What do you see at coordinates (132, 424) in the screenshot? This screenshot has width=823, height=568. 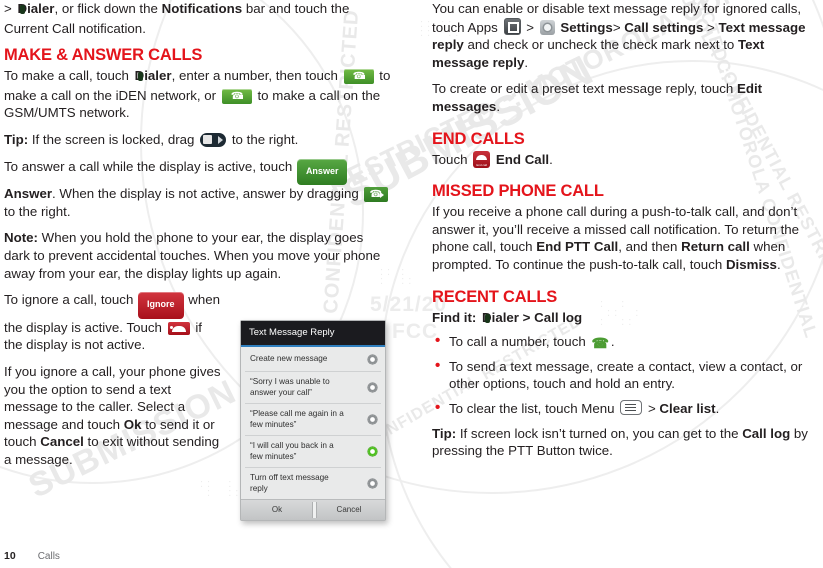 I see `ok-bold-label: Ok` at bounding box center [132, 424].